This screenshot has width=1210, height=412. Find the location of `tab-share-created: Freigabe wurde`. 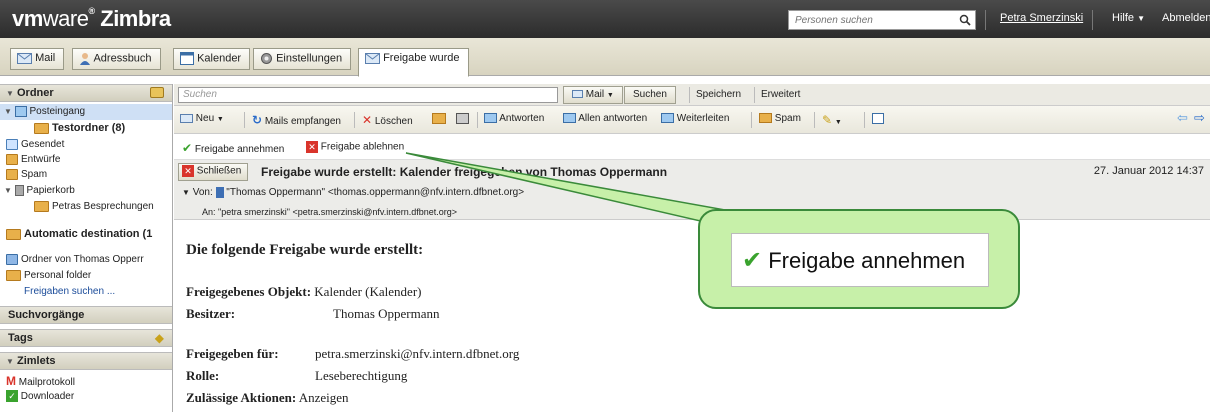

tab-share-created: Freigabe wurde is located at coordinates (413, 62).